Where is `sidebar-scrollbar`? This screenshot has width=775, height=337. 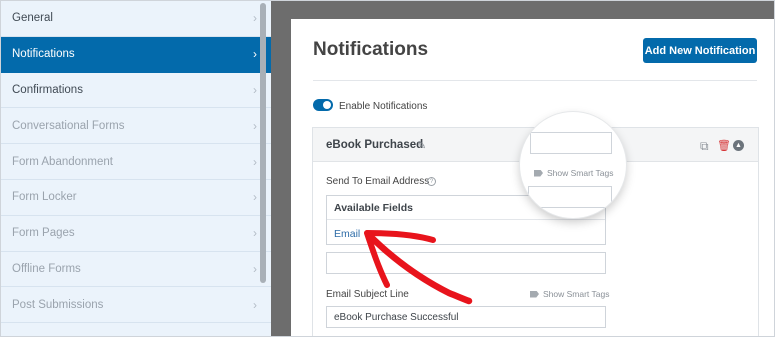
sidebar-scrollbar is located at coordinates (263, 143).